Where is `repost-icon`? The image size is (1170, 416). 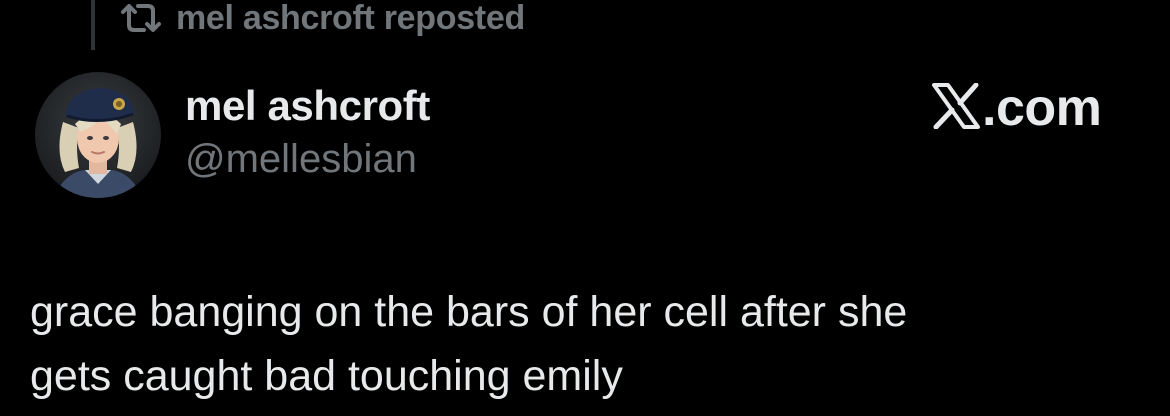
repost-icon is located at coordinates (141, 18).